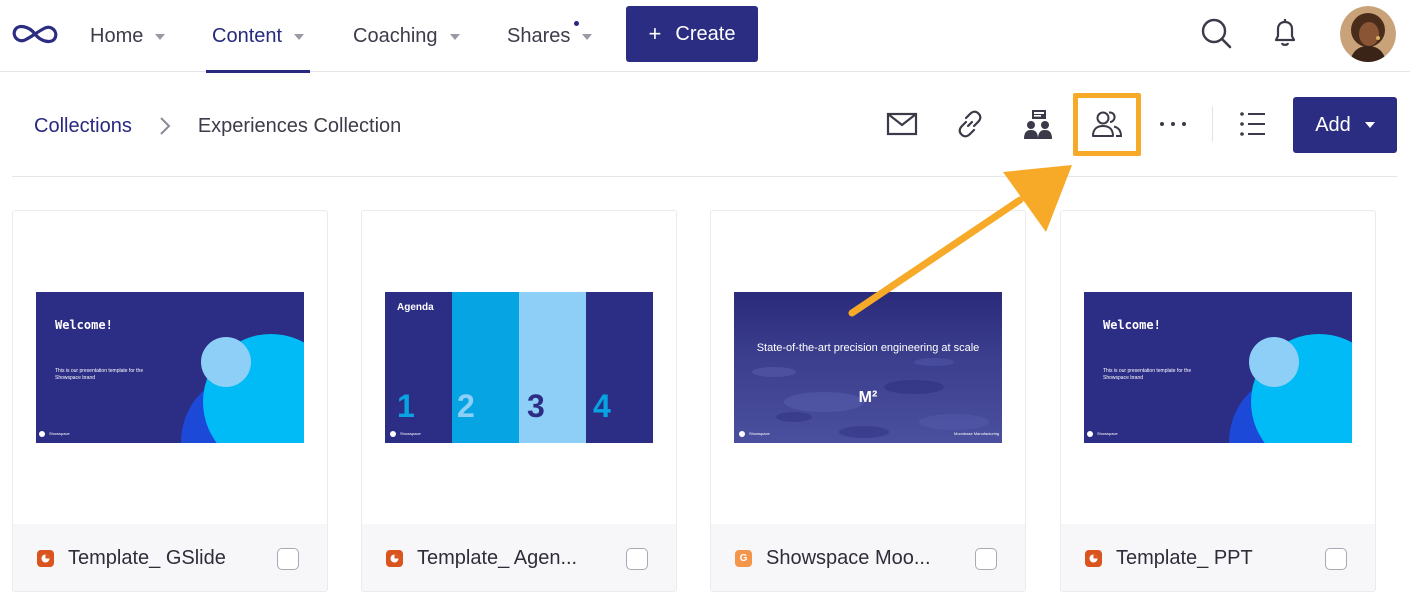 Image resolution: width=1410 pixels, height=607 pixels. Describe the element at coordinates (1333, 124) in the screenshot. I see `add-button-label: Add` at that location.